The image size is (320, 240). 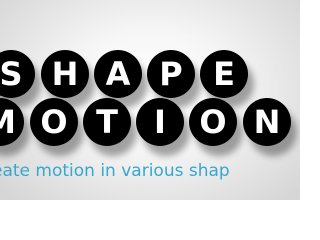 I want to click on letter-disc: P, so click(x=171, y=74).